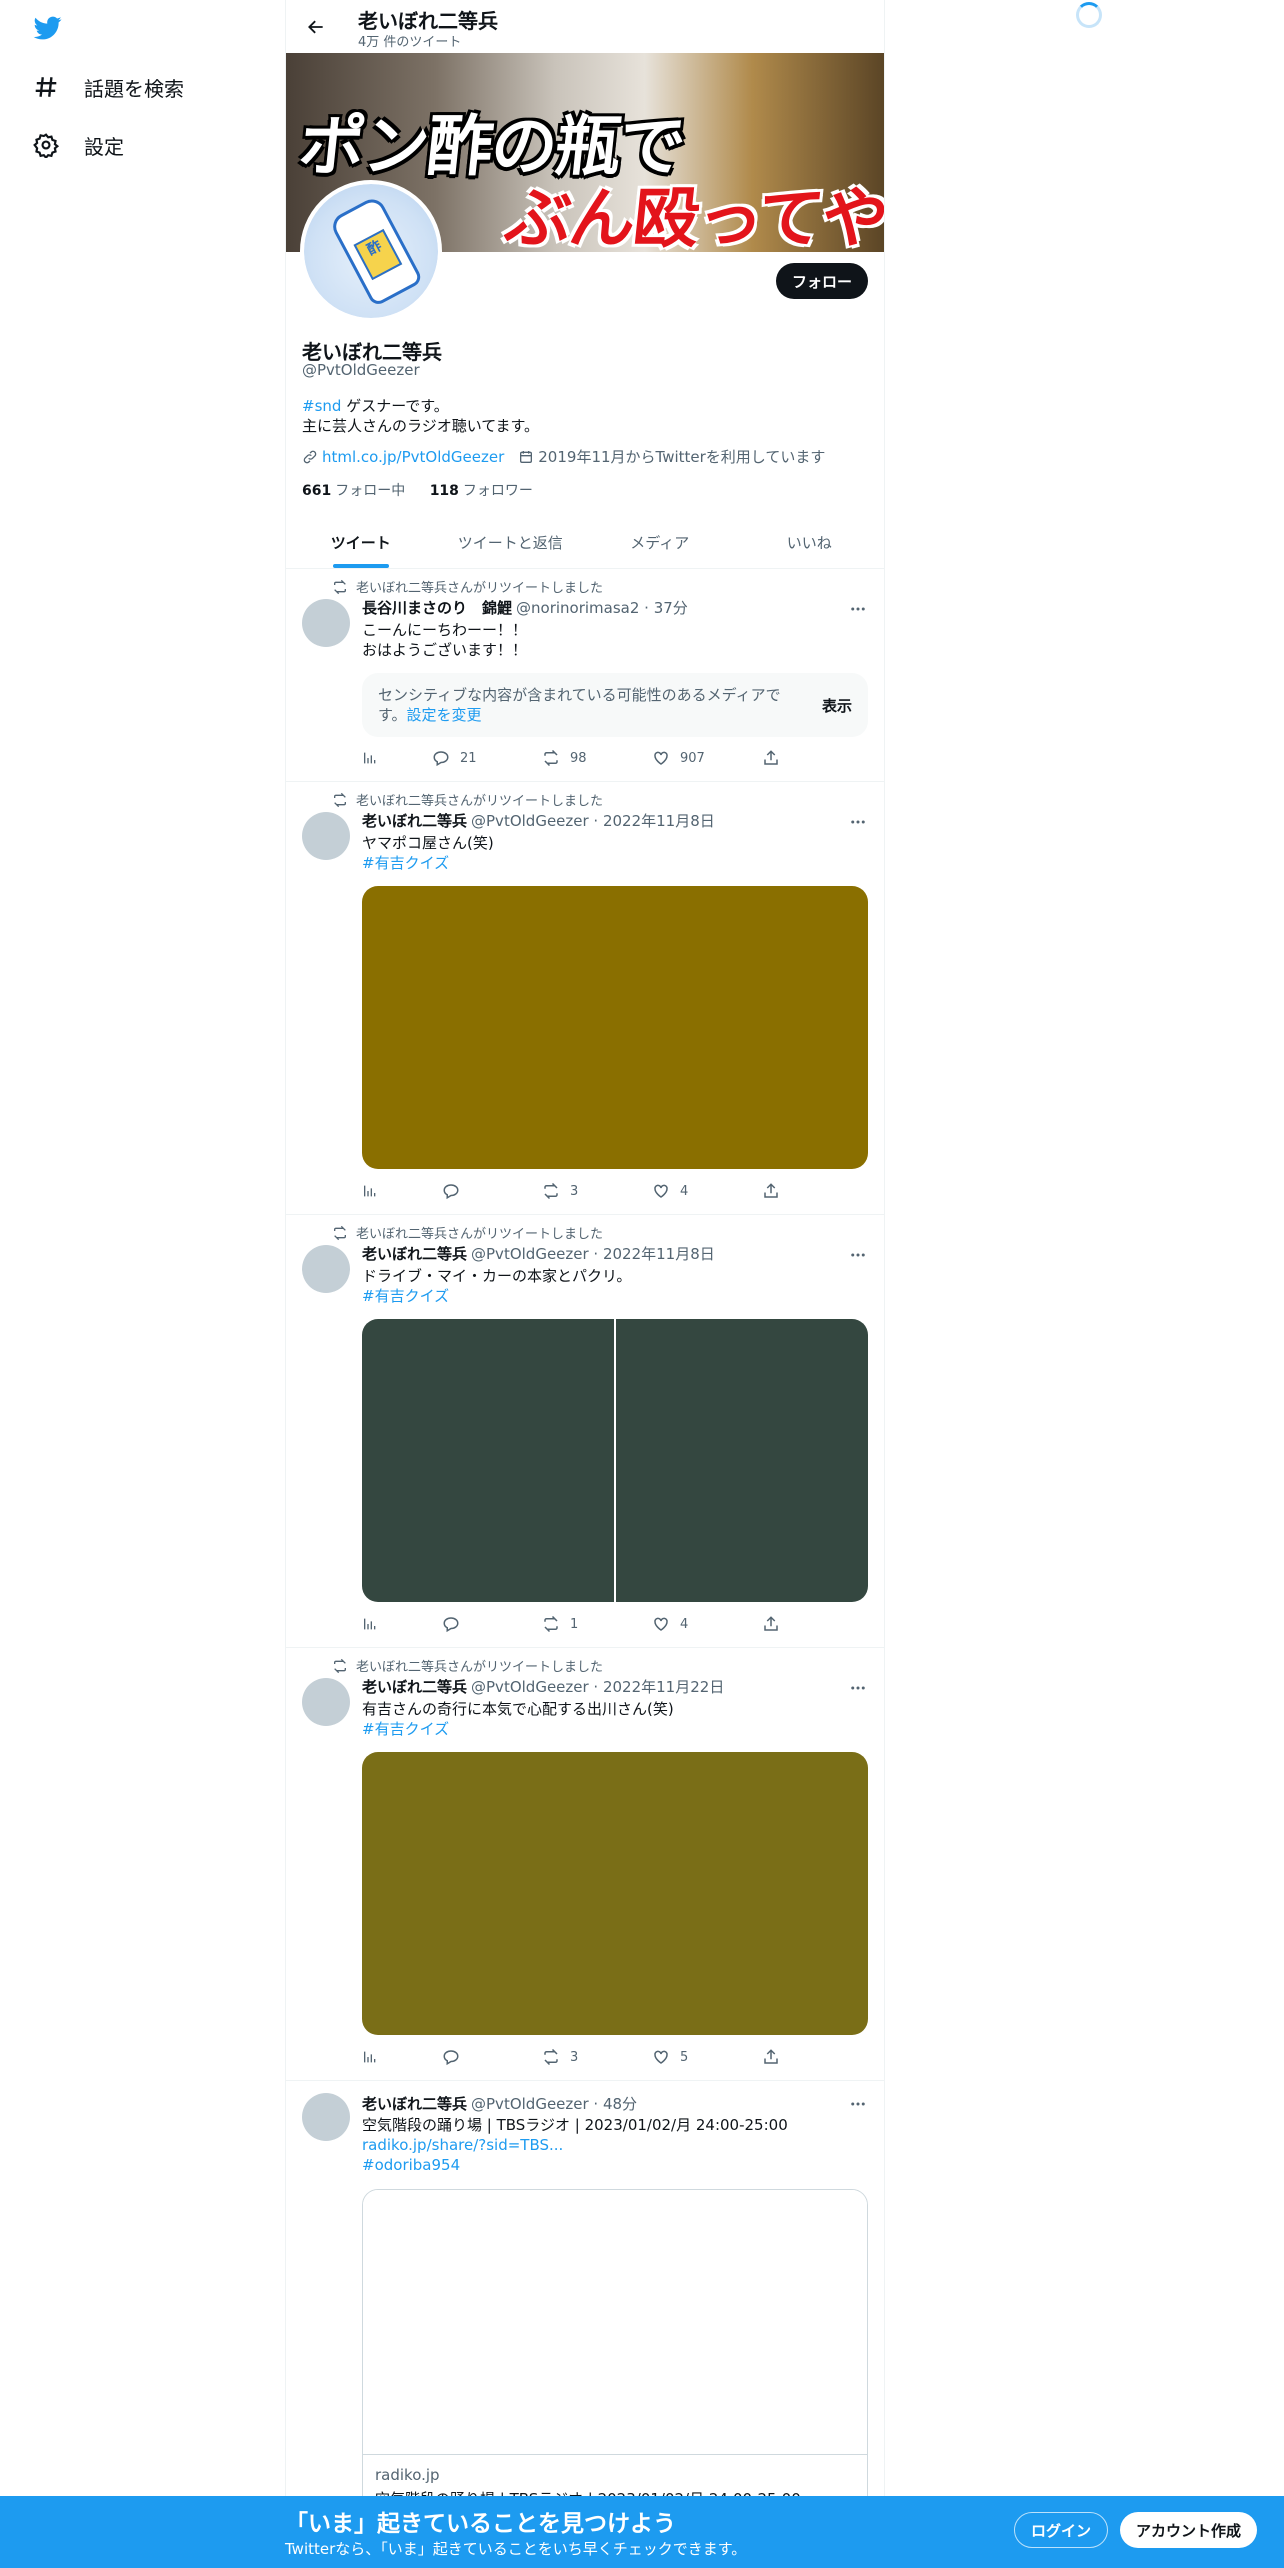 The width and height of the screenshot is (1284, 2568). Describe the element at coordinates (420, 416) in the screenshot. I see `profile-bio: #snd ゲスナーです。 主に芸人さんのラジオ聴いてます。` at that location.